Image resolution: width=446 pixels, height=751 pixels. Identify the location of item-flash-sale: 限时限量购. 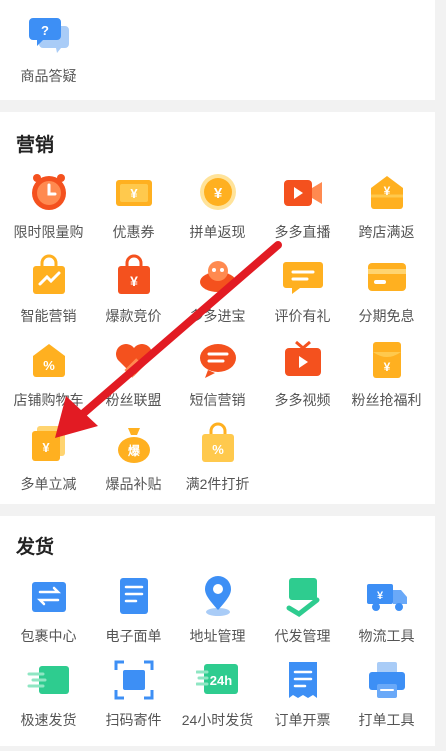
(48, 210).